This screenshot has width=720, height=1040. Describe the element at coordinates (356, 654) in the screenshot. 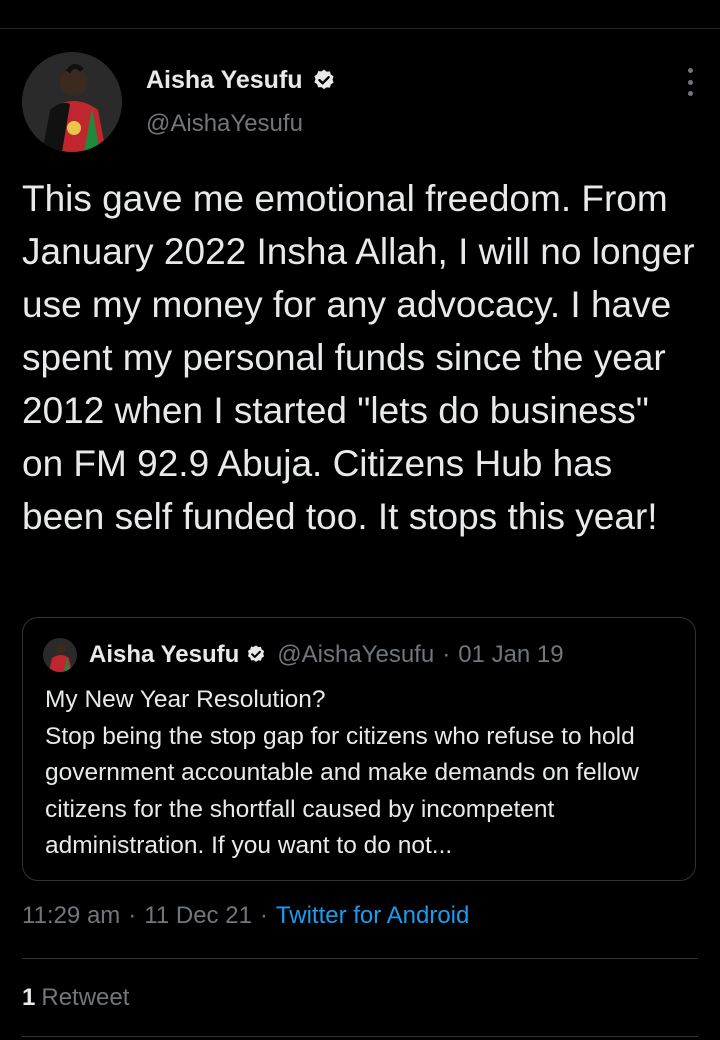

I see `quoted-author-handle: @AishaYesufu` at that location.